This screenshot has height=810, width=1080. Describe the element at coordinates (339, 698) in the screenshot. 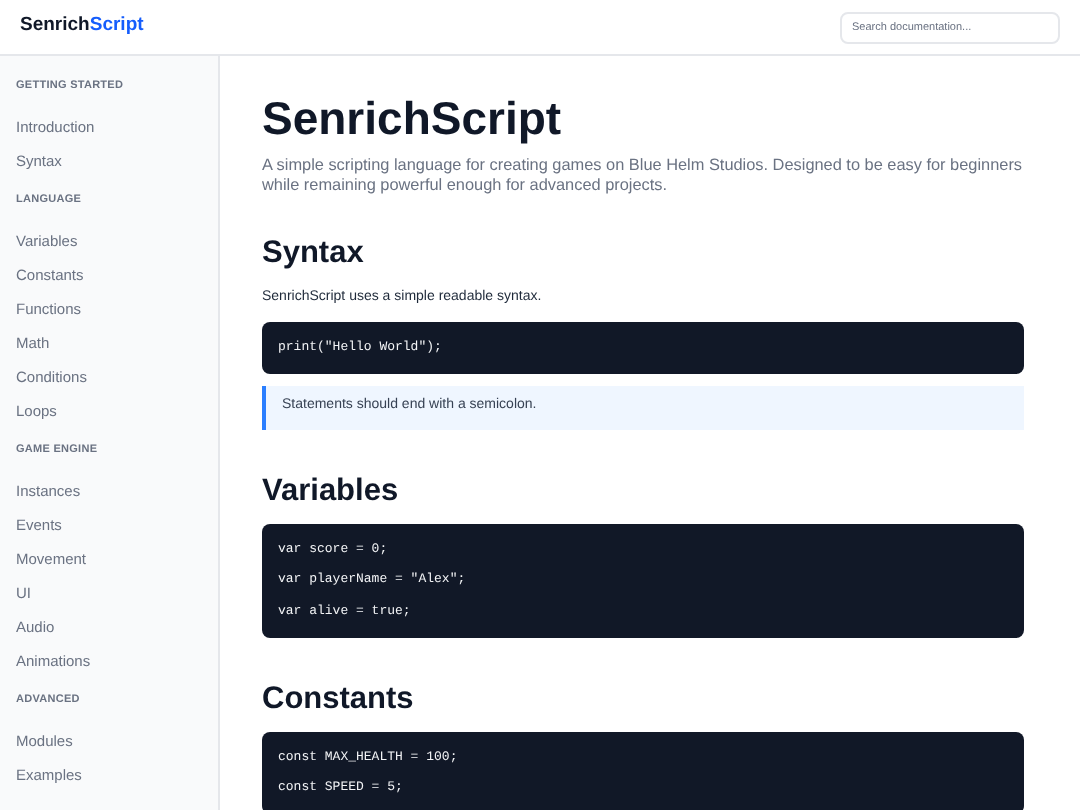

I see `section-heading: Constants` at that location.